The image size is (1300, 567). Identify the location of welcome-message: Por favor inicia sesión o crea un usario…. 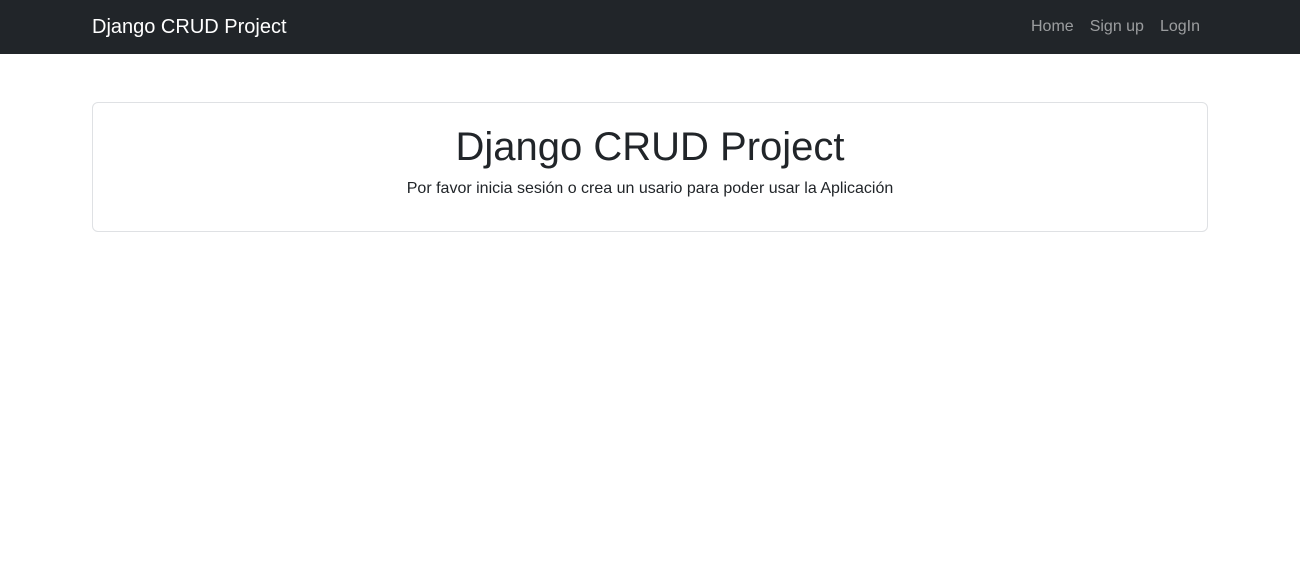
(650, 188).